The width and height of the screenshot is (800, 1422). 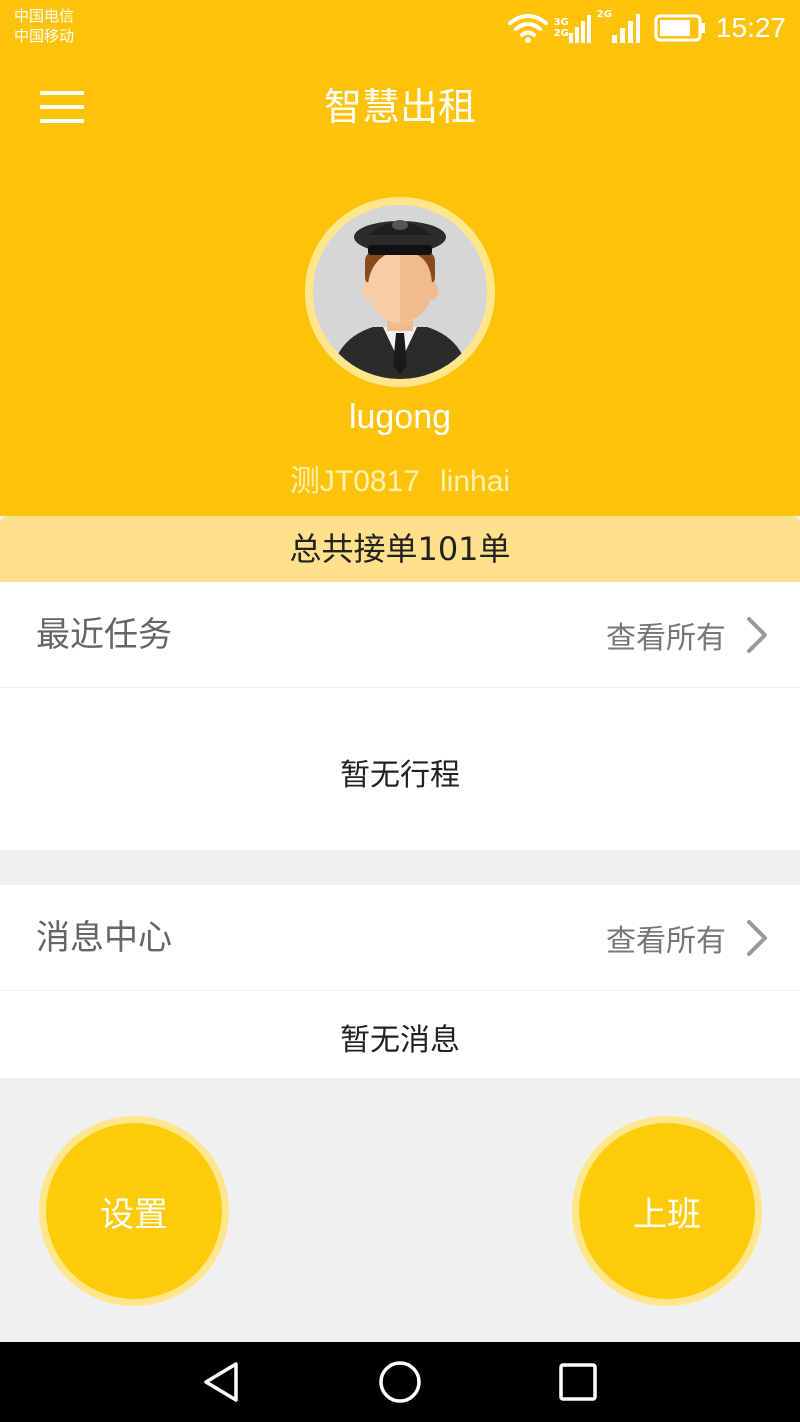 What do you see at coordinates (561, 22) in the screenshot?
I see `signal-1-top-label: 3G` at bounding box center [561, 22].